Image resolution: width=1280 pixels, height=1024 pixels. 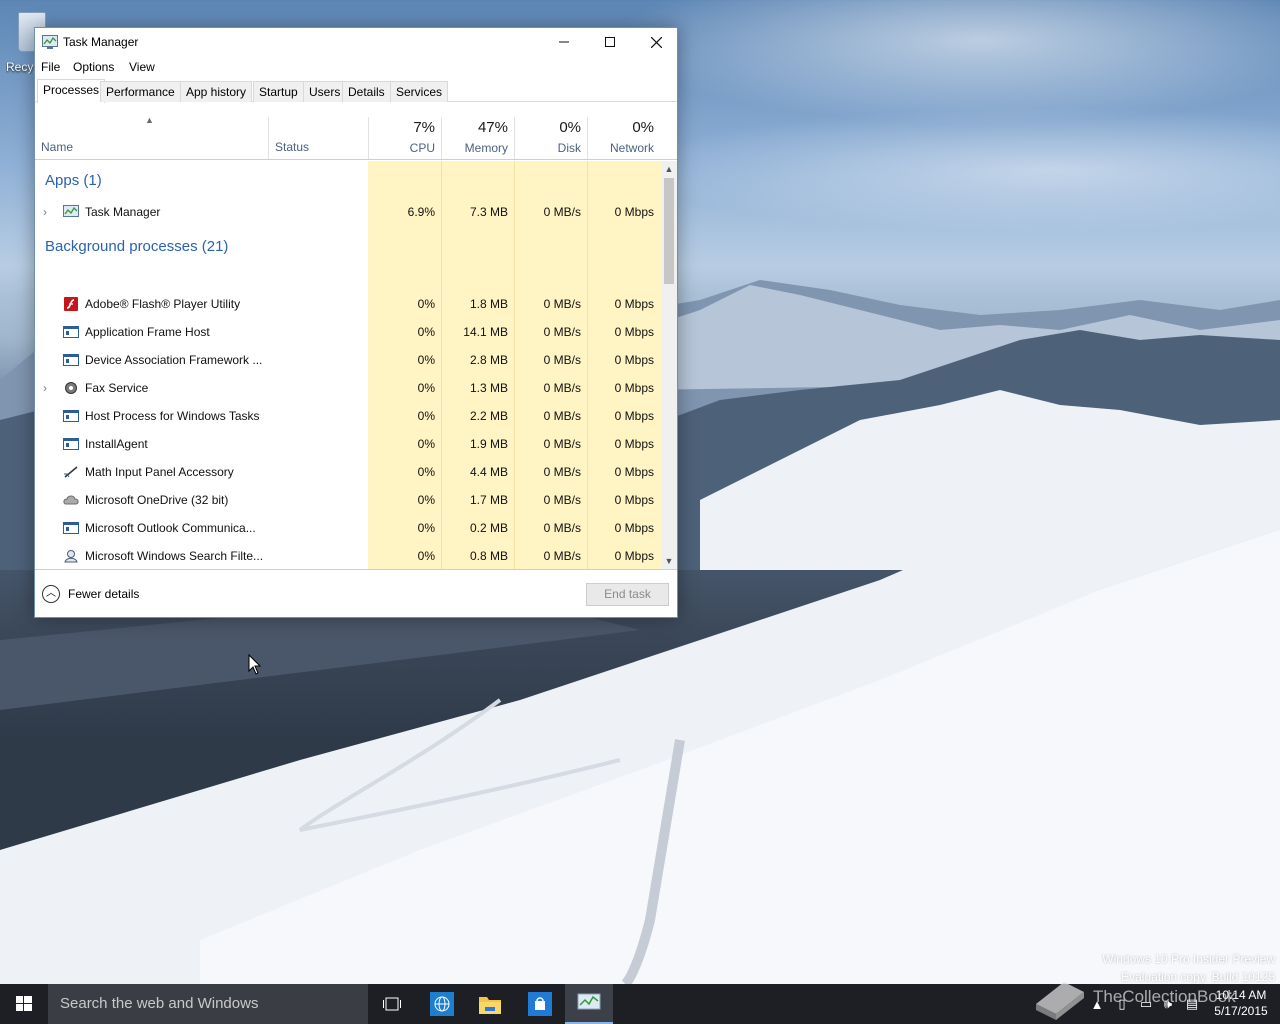 I want to click on store-bag-icon, so click(x=540, y=1004).